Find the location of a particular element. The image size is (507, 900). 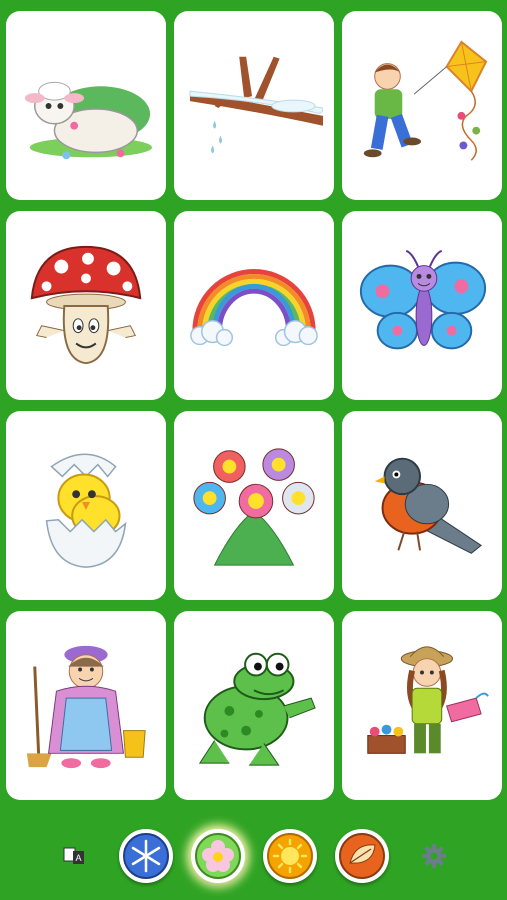

robin-bird-card is located at coordinates (422, 505).